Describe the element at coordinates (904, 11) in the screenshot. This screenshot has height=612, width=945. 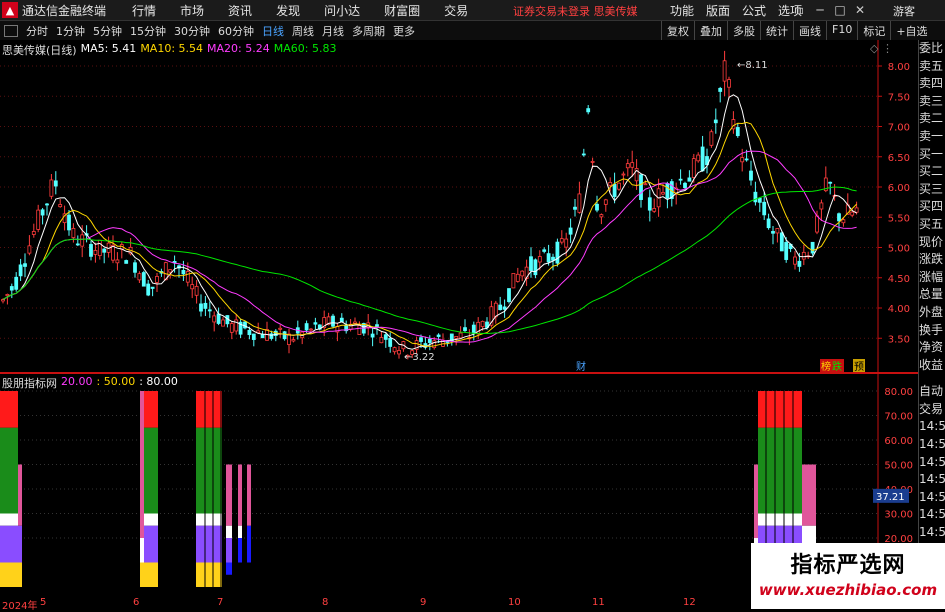
I see `guest-login: 游客` at that location.